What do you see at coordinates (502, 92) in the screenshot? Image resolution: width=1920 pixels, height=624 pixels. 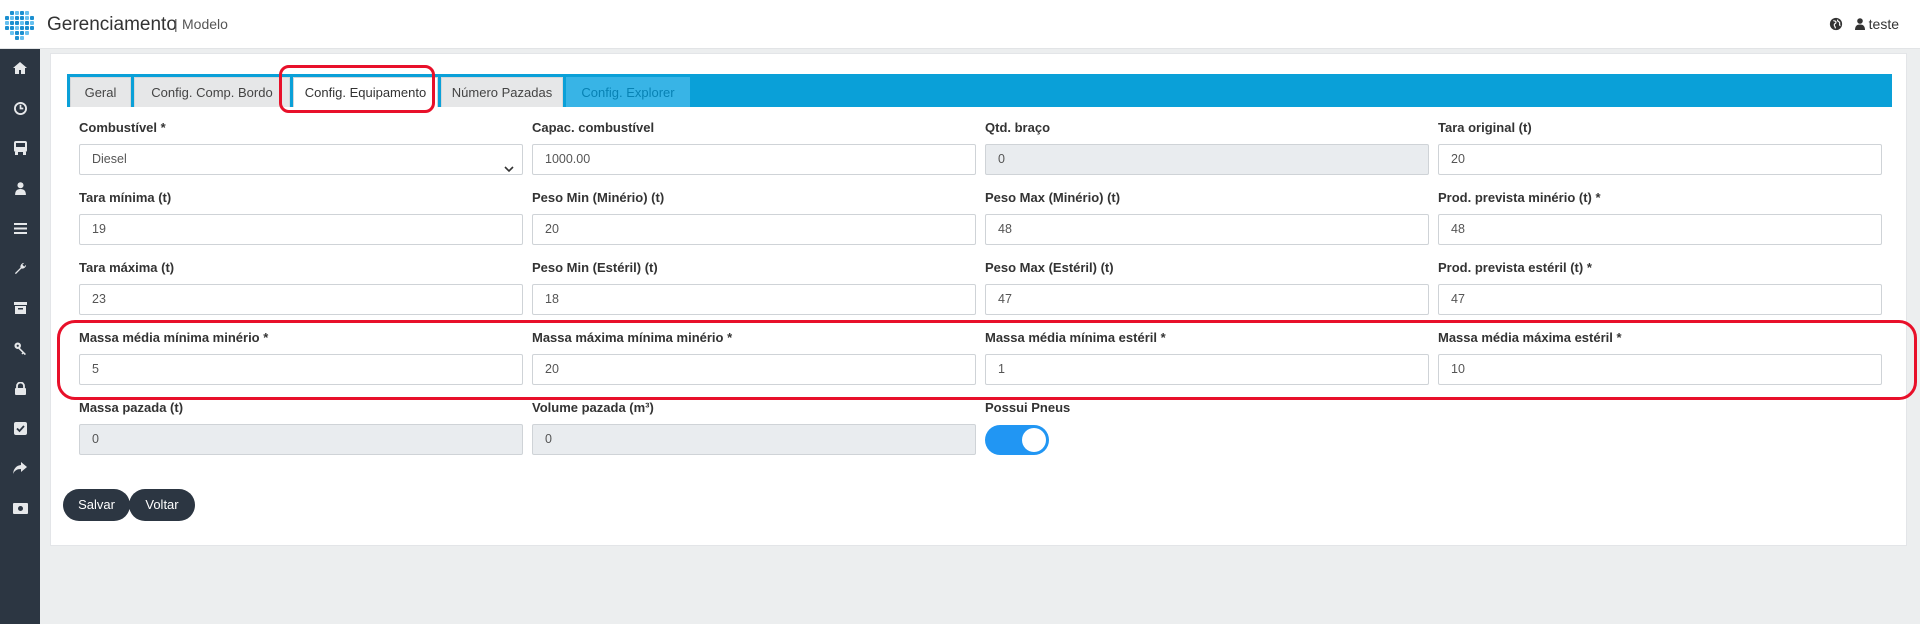 I see `tab-numero-pazadas: Número Pazadas` at bounding box center [502, 92].